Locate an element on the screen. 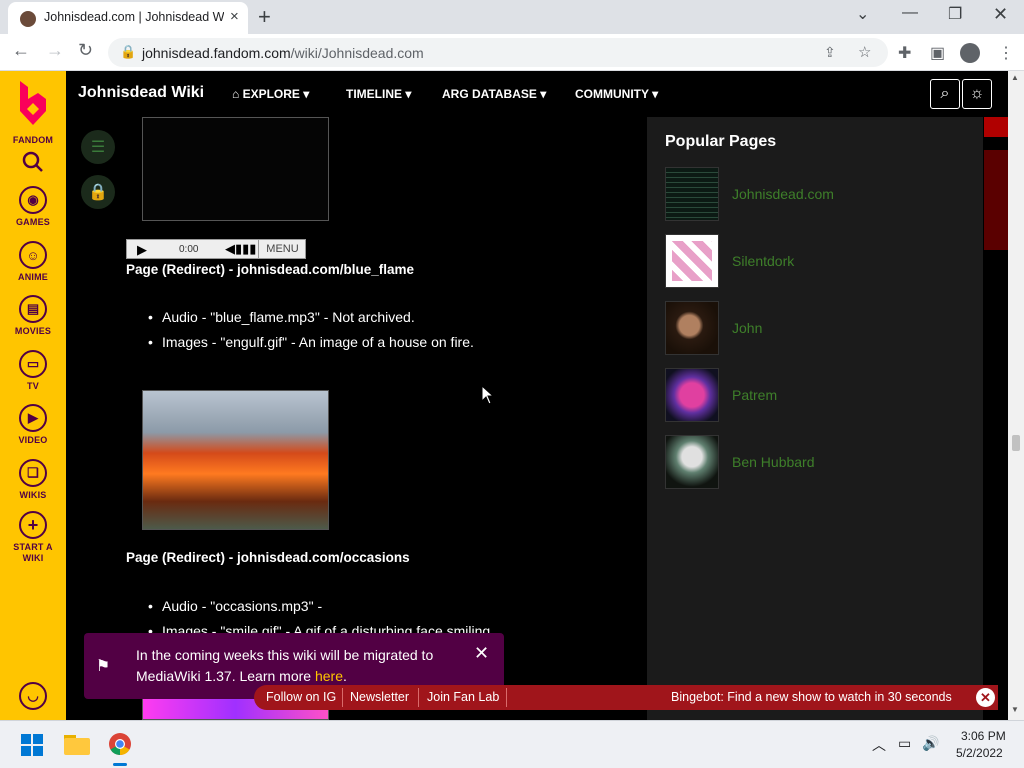 This screenshot has height=768, width=1024. bullet-audio-occasions: Audio - "occasions.mp3" - is located at coordinates (235, 606).